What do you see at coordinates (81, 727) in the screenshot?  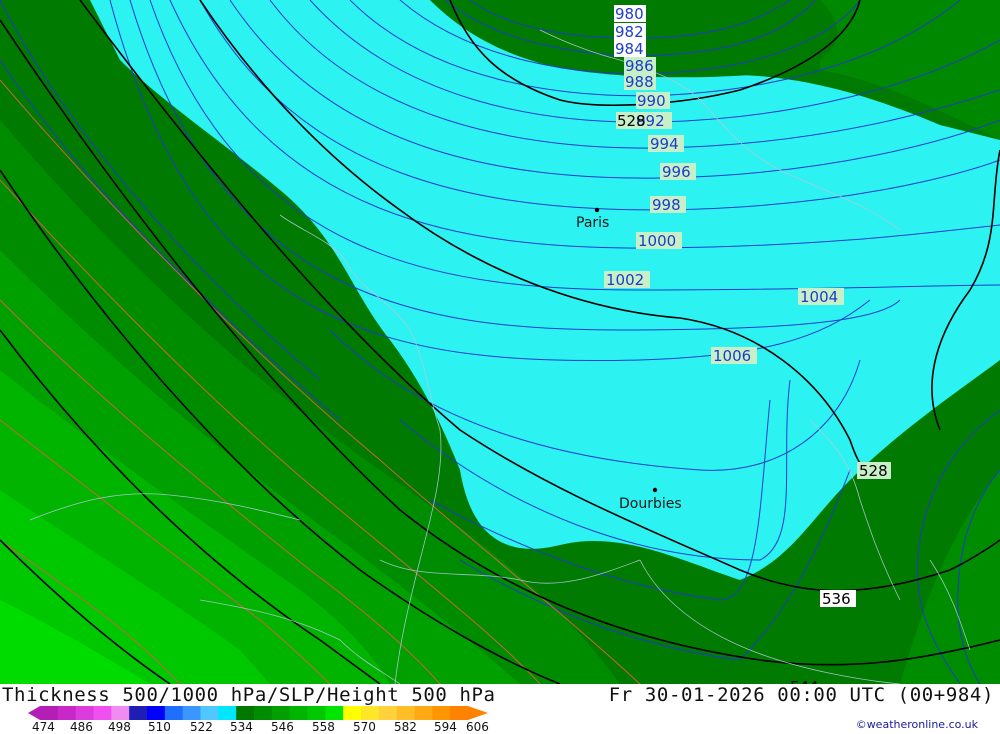 I see `legend-tick-label: 486` at bounding box center [81, 727].